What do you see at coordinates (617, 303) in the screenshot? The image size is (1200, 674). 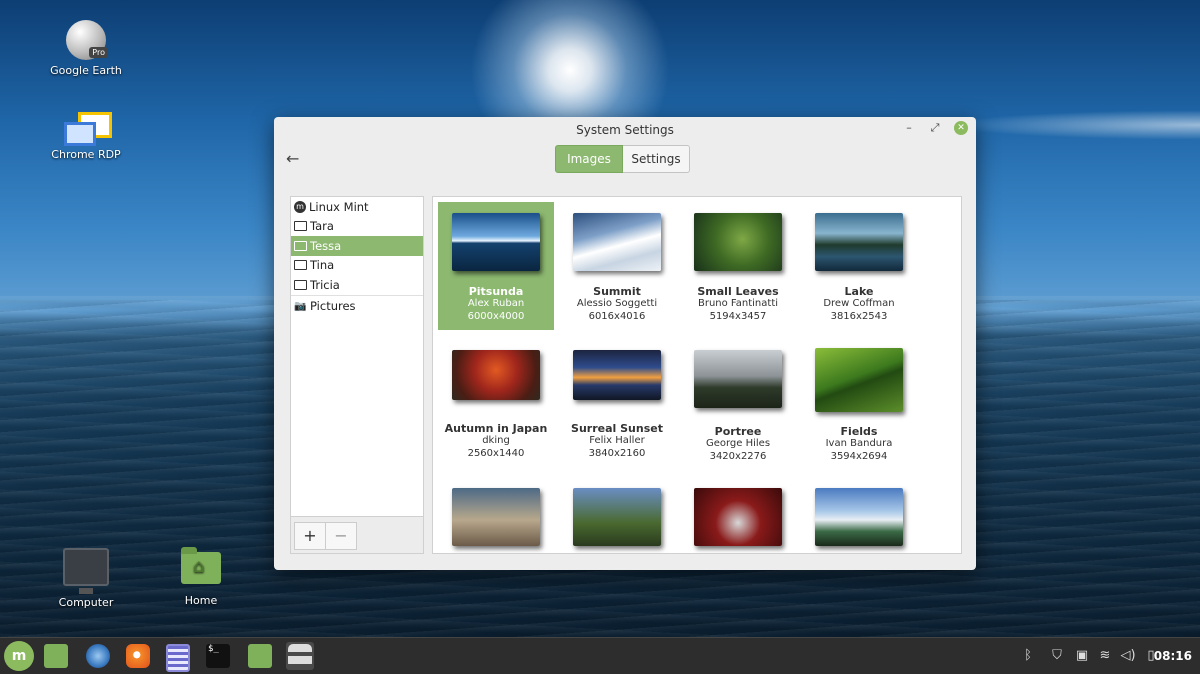 I see `wallpaper-author: Alessio Soggetti` at bounding box center [617, 303].